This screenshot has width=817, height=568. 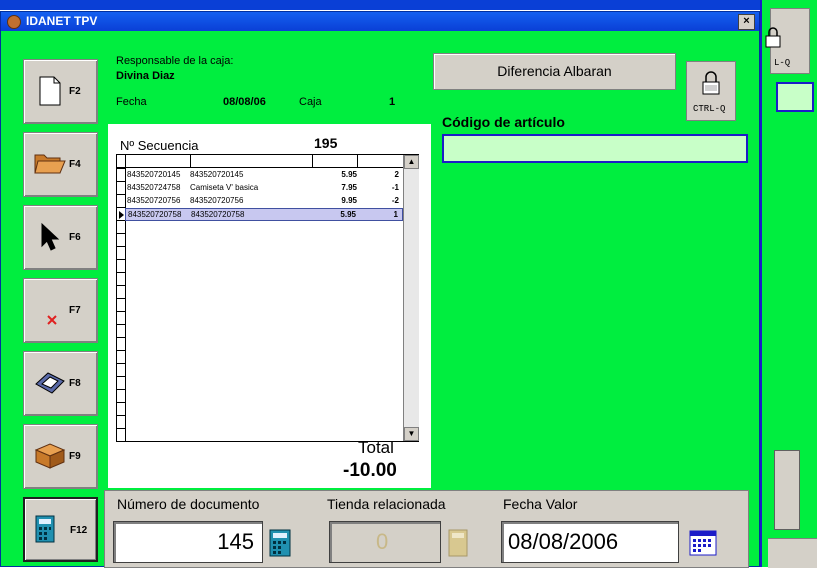 I want to click on f9-button: F9, so click(x=60, y=456).